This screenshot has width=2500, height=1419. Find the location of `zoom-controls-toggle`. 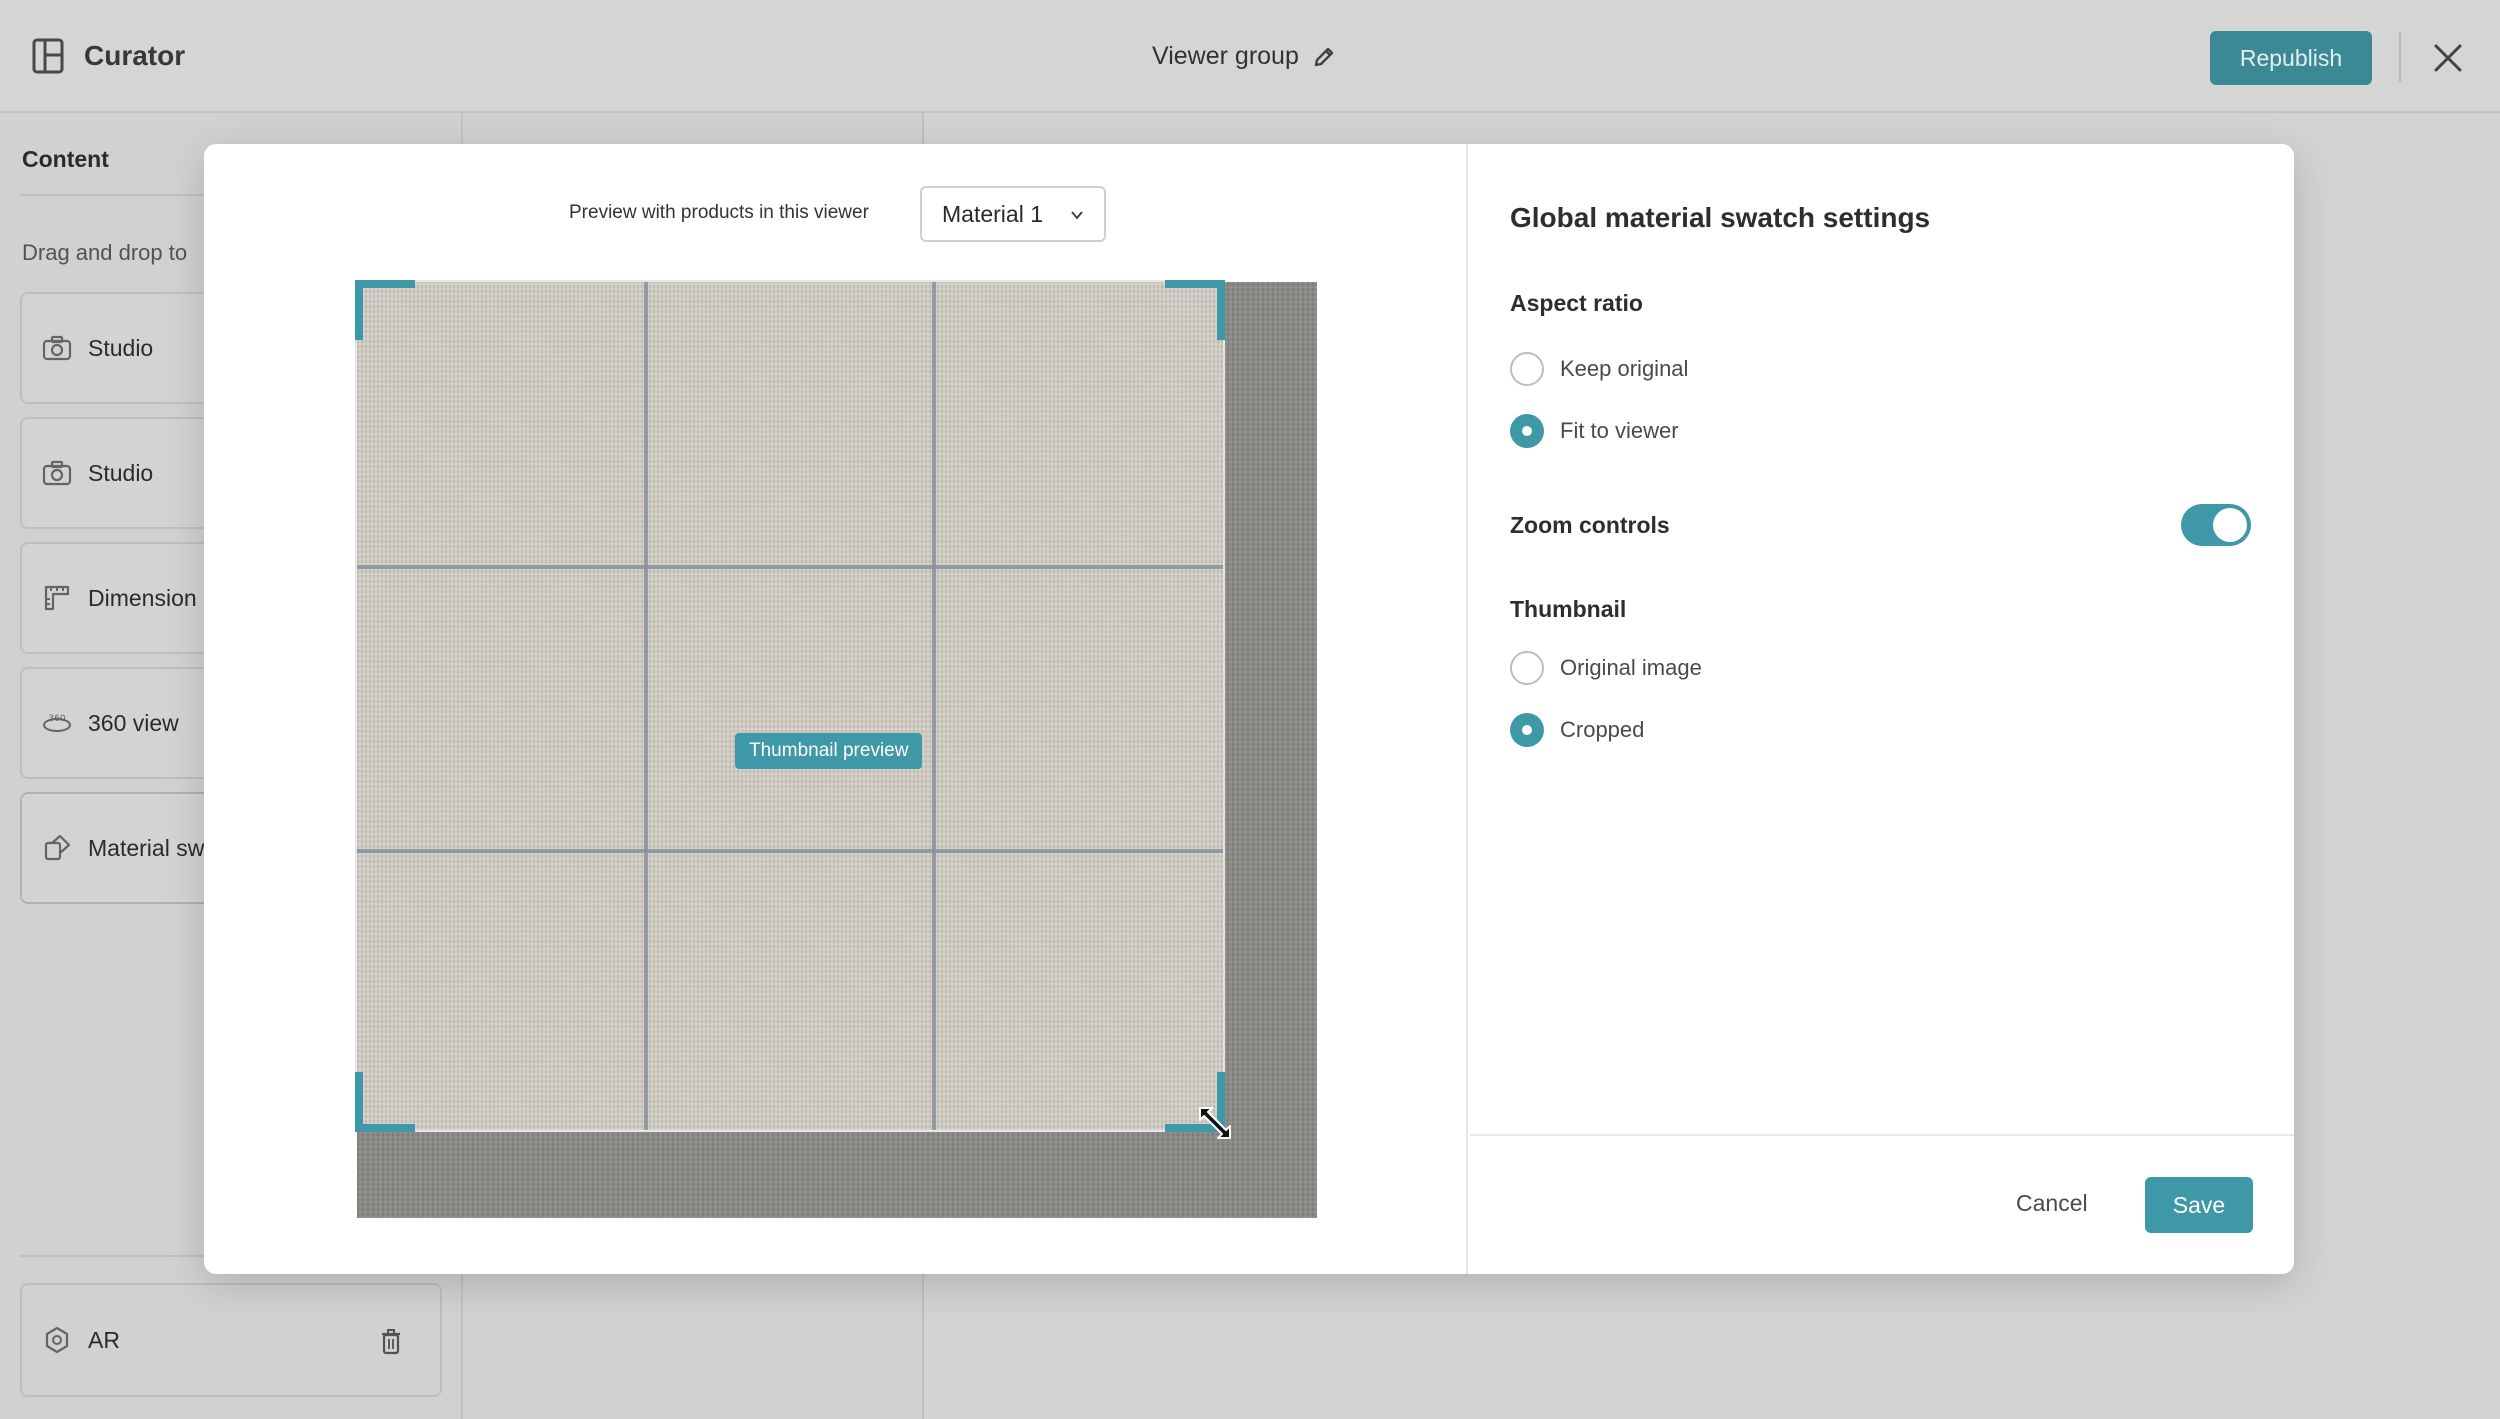

zoom-controls-toggle is located at coordinates (2216, 525).